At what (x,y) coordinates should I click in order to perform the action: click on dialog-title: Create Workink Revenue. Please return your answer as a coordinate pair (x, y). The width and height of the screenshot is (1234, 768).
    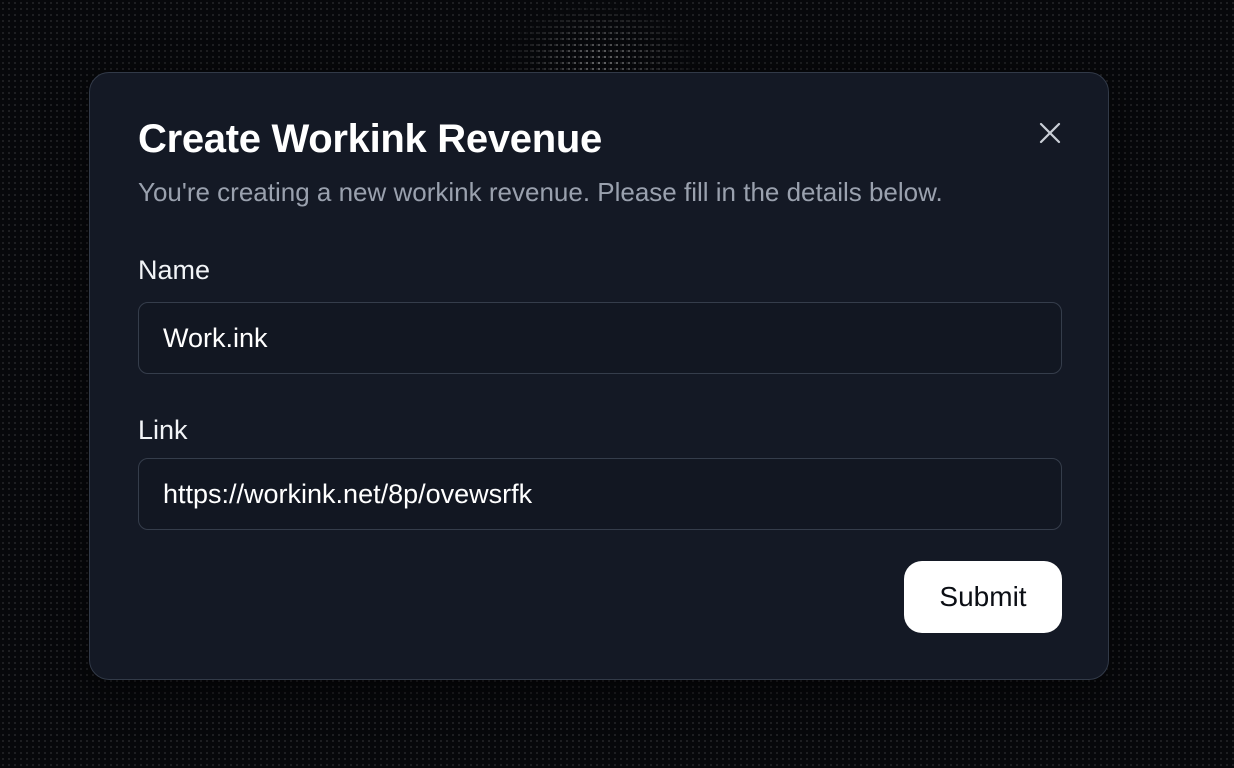
    Looking at the image, I should click on (370, 139).